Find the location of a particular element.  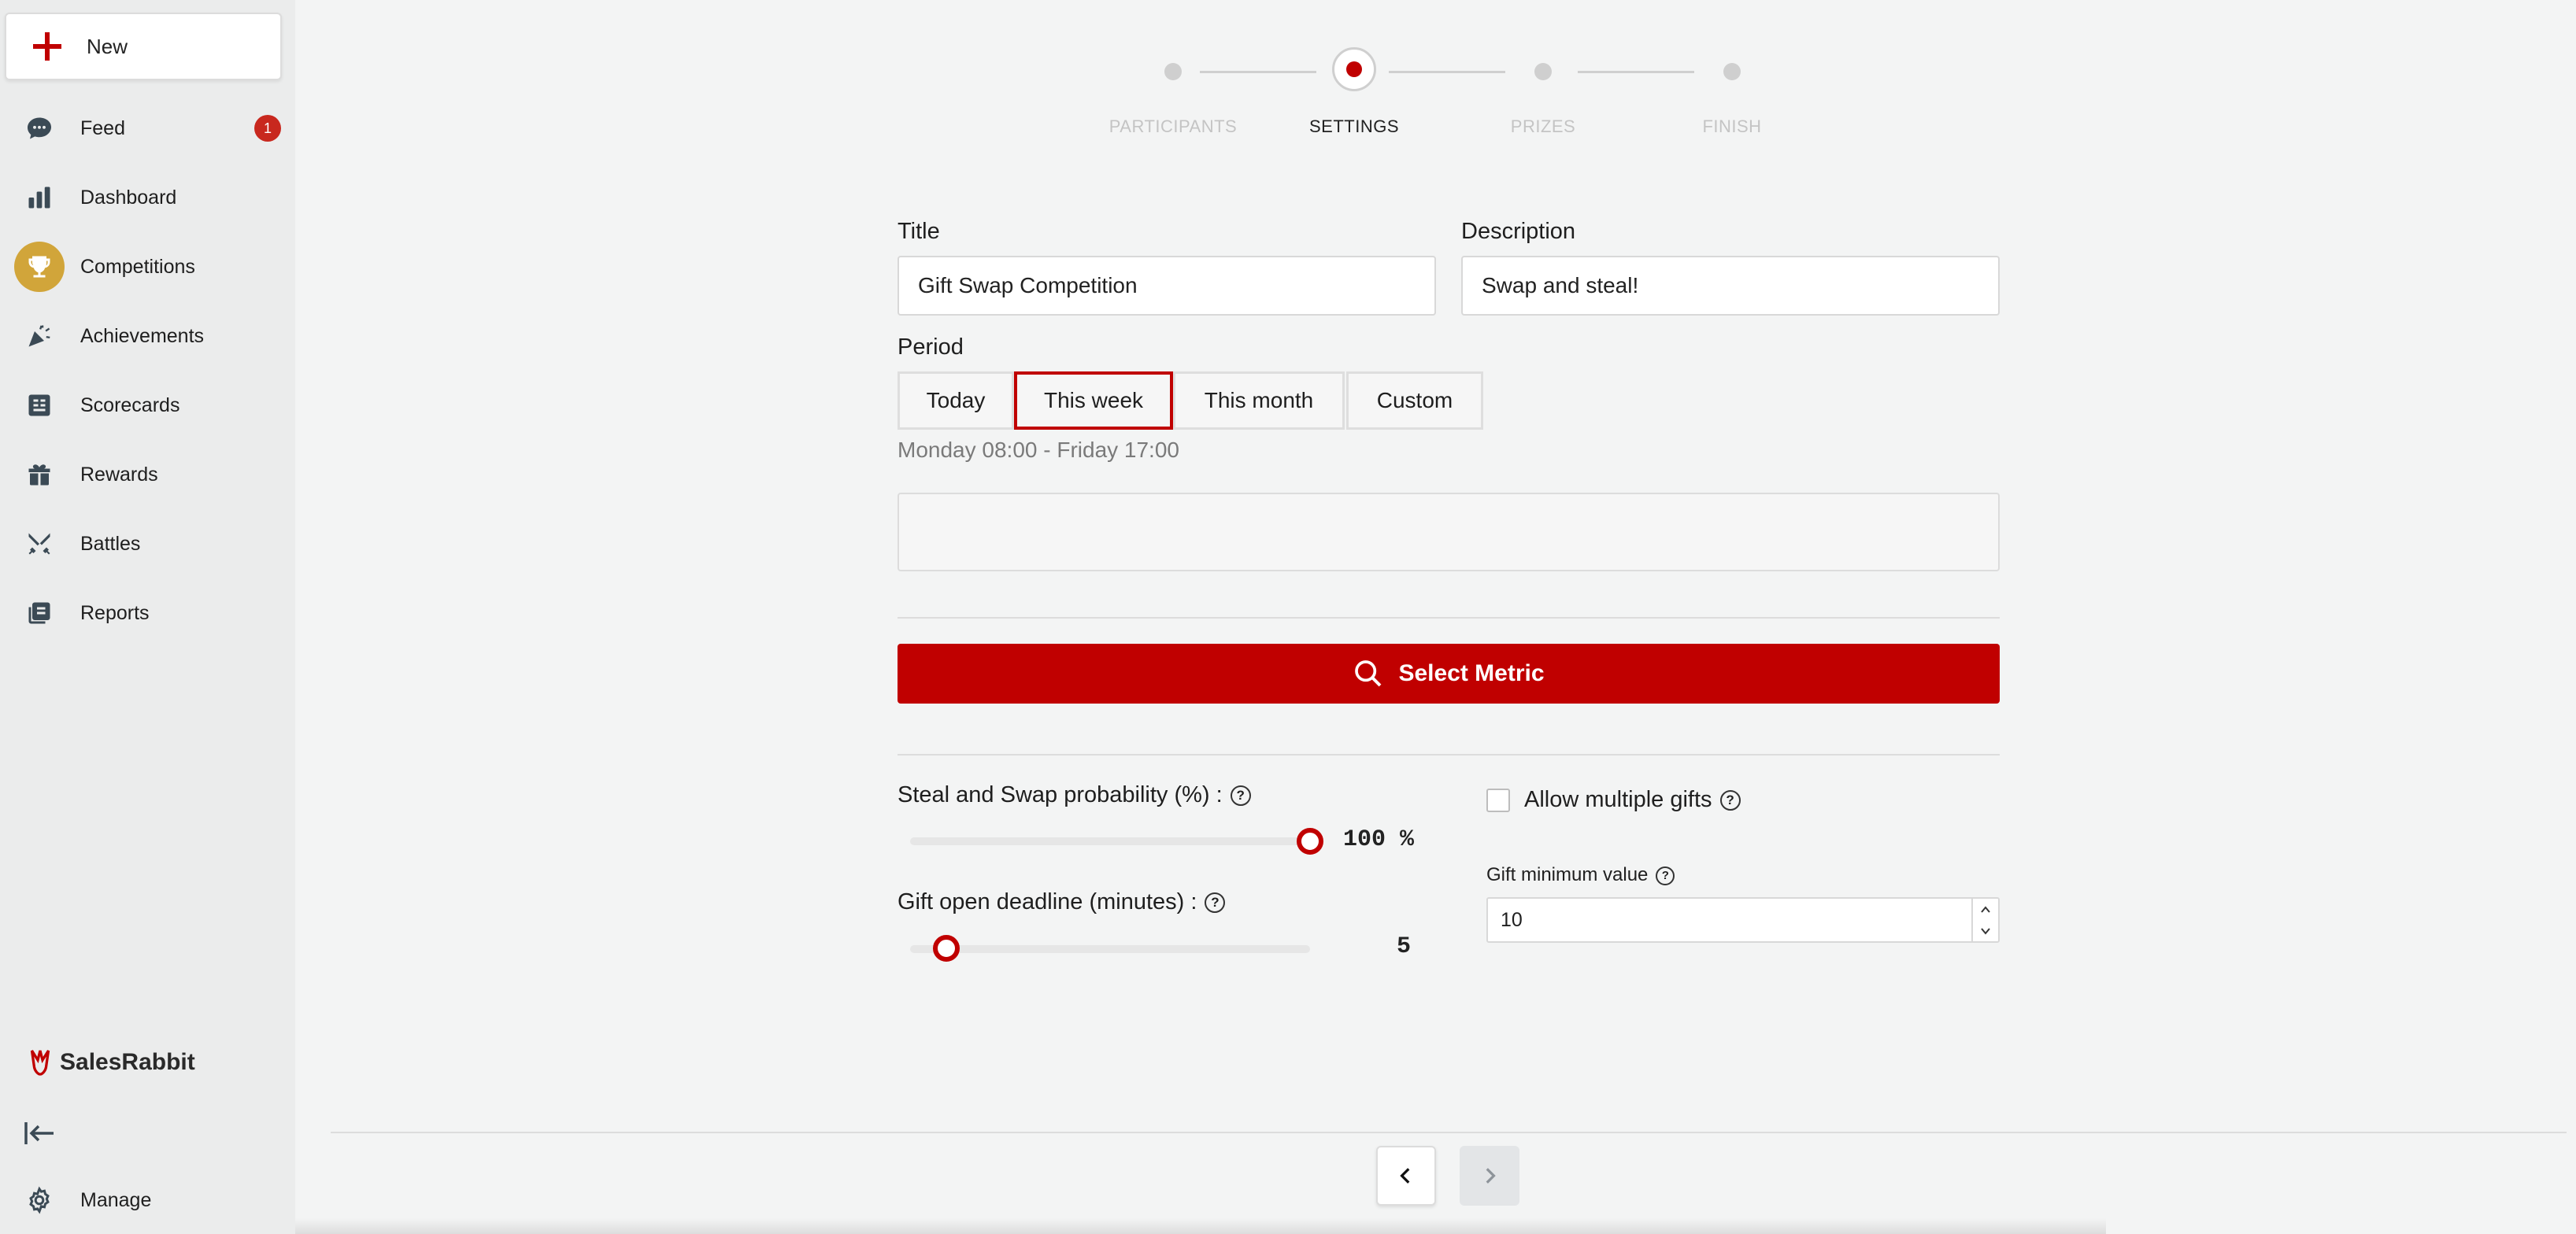

crossed-swords-icon is located at coordinates (39, 544).